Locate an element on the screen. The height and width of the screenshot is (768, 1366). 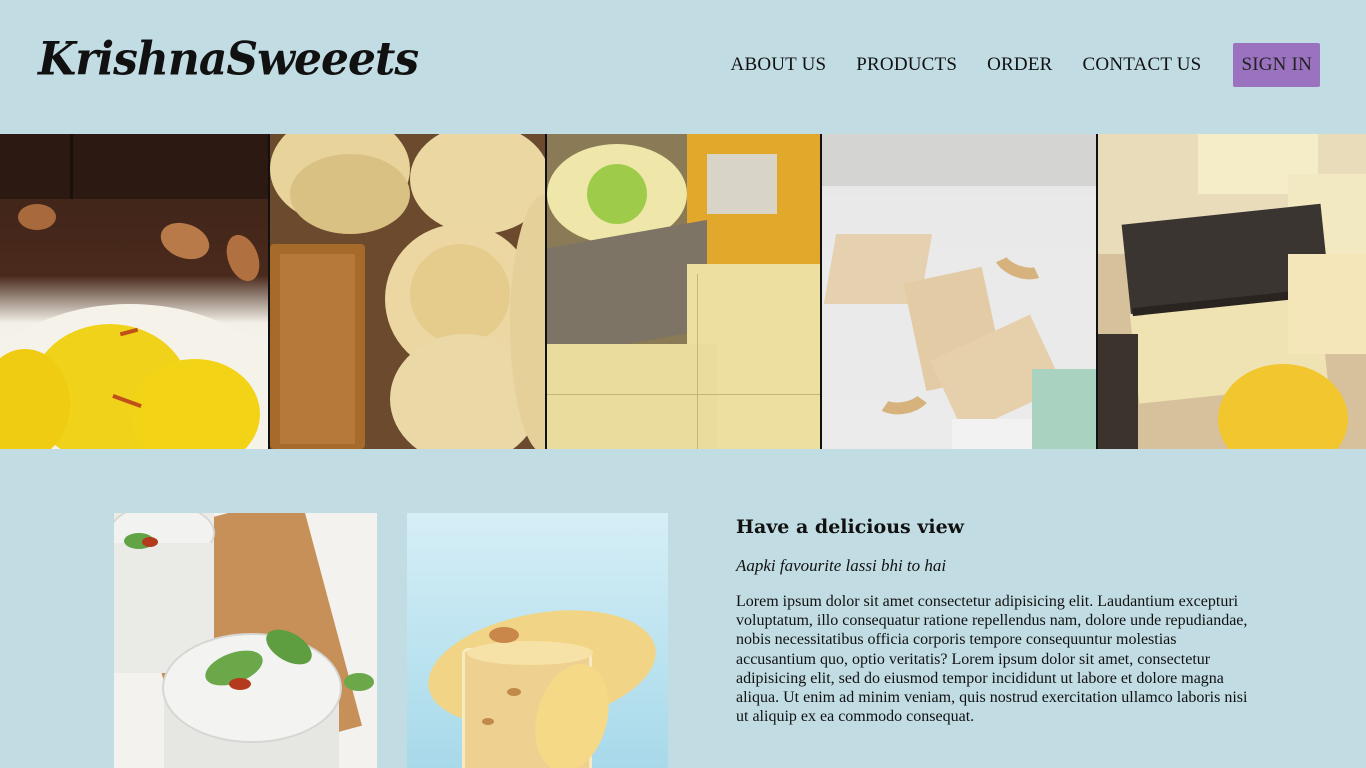
mango-lassi-splash-image is located at coordinates (537, 640).